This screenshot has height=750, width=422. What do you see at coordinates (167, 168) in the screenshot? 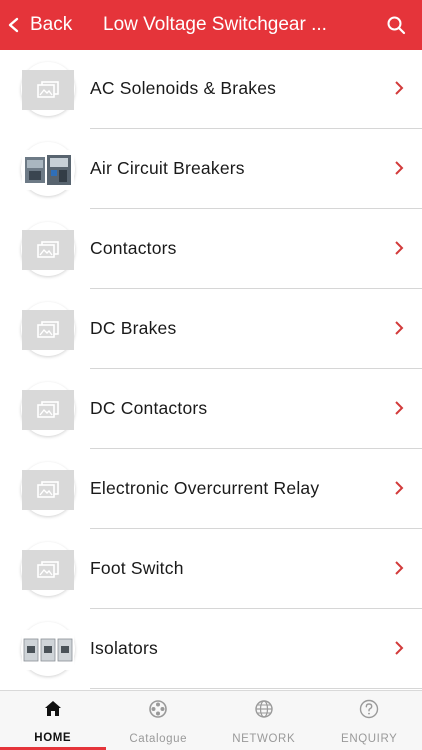
I see `list-item-label: Air Circuit Breakers` at bounding box center [167, 168].